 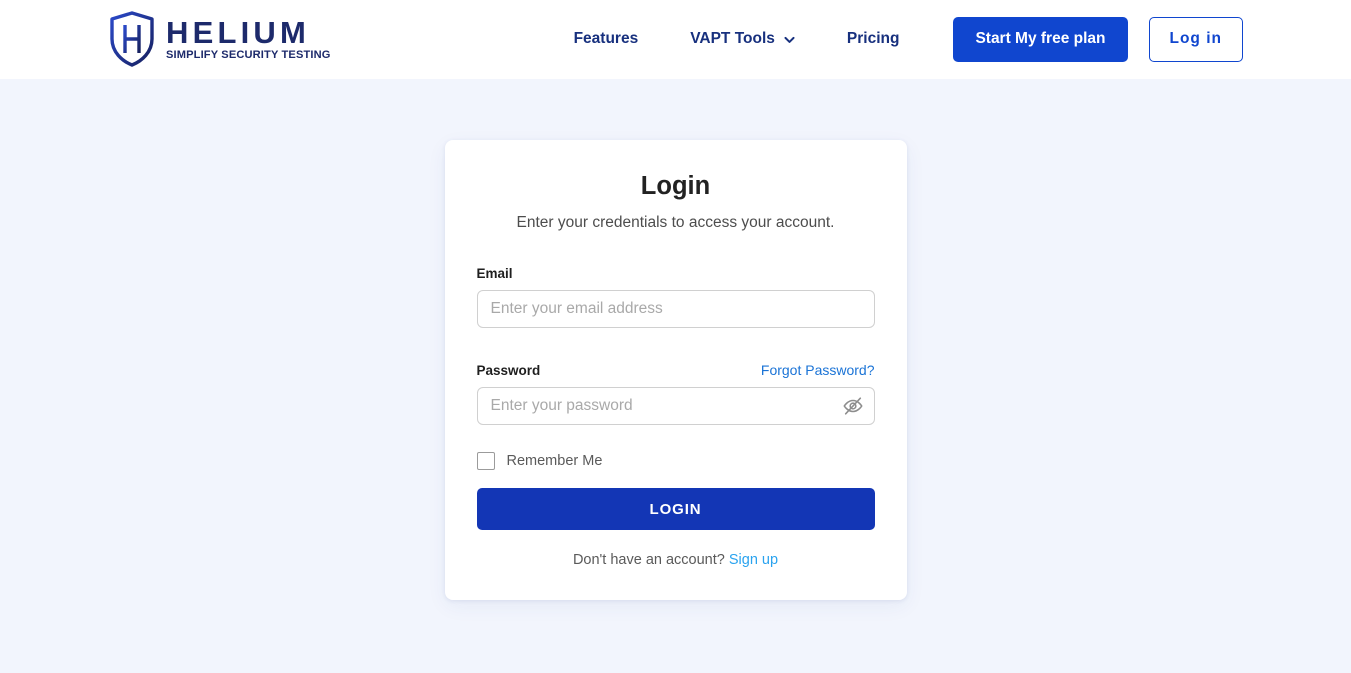 What do you see at coordinates (648, 560) in the screenshot?
I see `signup-prompt-text: Don't have an account?` at bounding box center [648, 560].